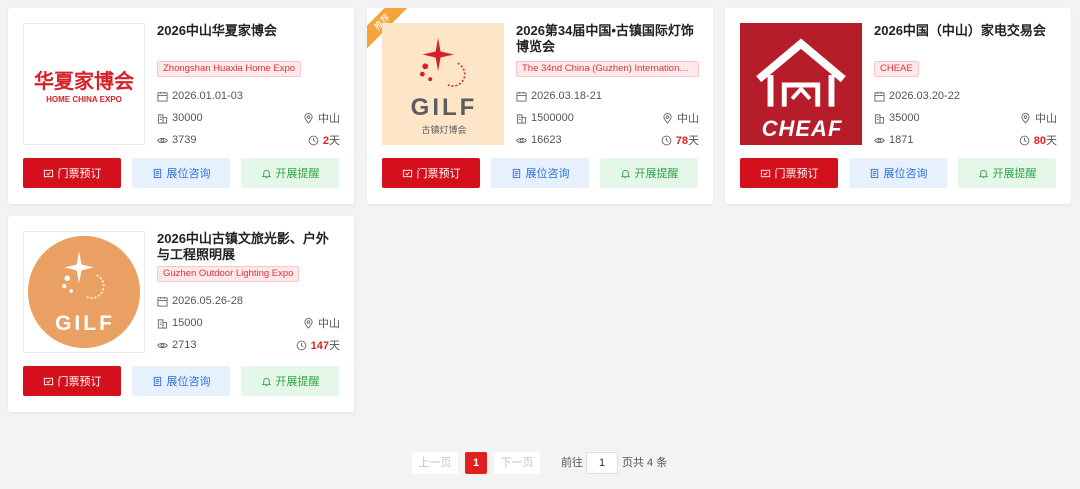 This screenshot has width=1080, height=489. What do you see at coordinates (802, 128) in the screenshot?
I see `logo-text-en: CHEAF` at bounding box center [802, 128].